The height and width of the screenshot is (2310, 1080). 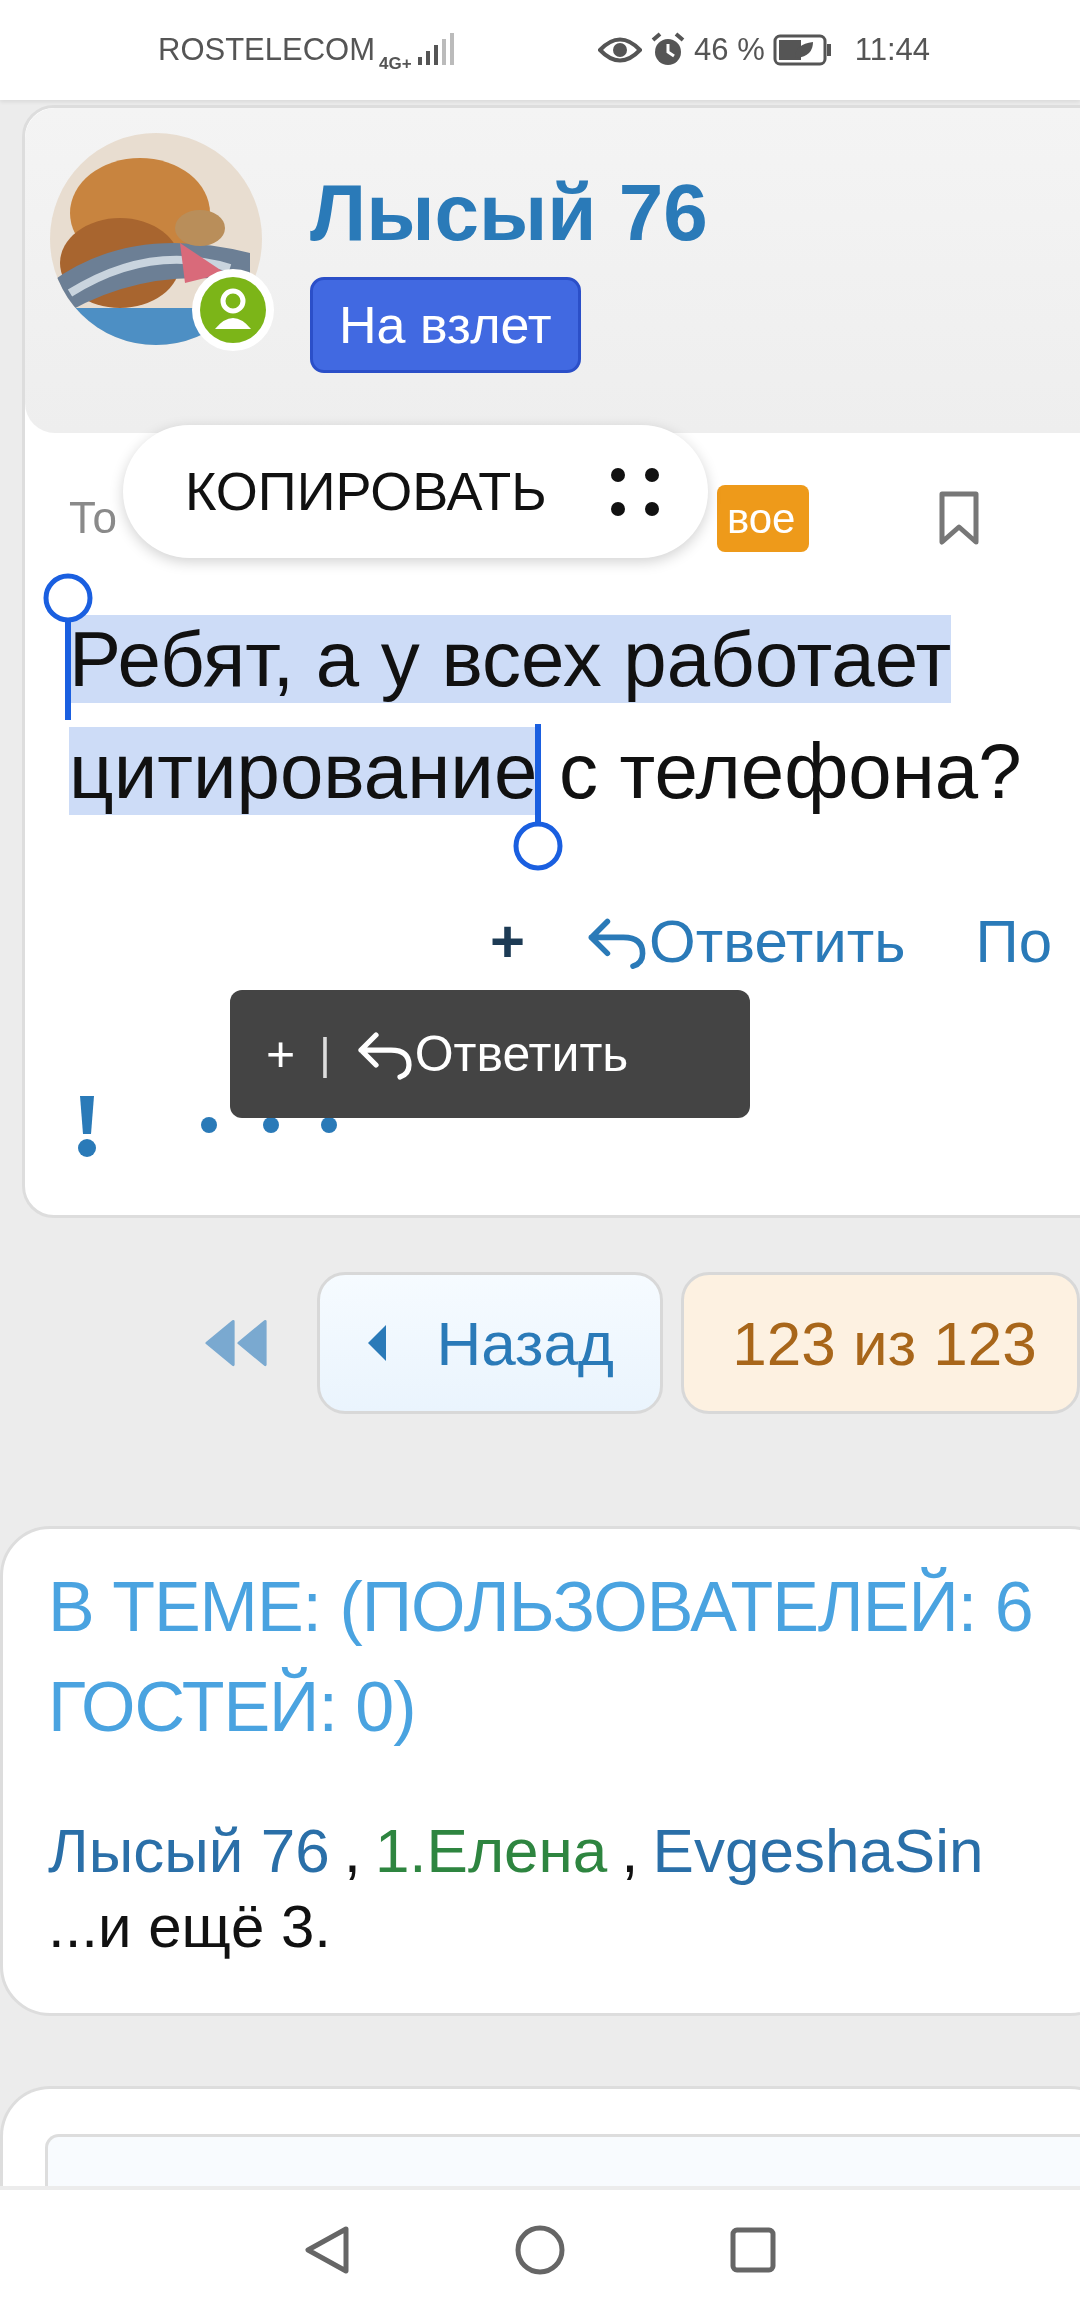 I want to click on bookmark-icon, so click(x=959, y=518).